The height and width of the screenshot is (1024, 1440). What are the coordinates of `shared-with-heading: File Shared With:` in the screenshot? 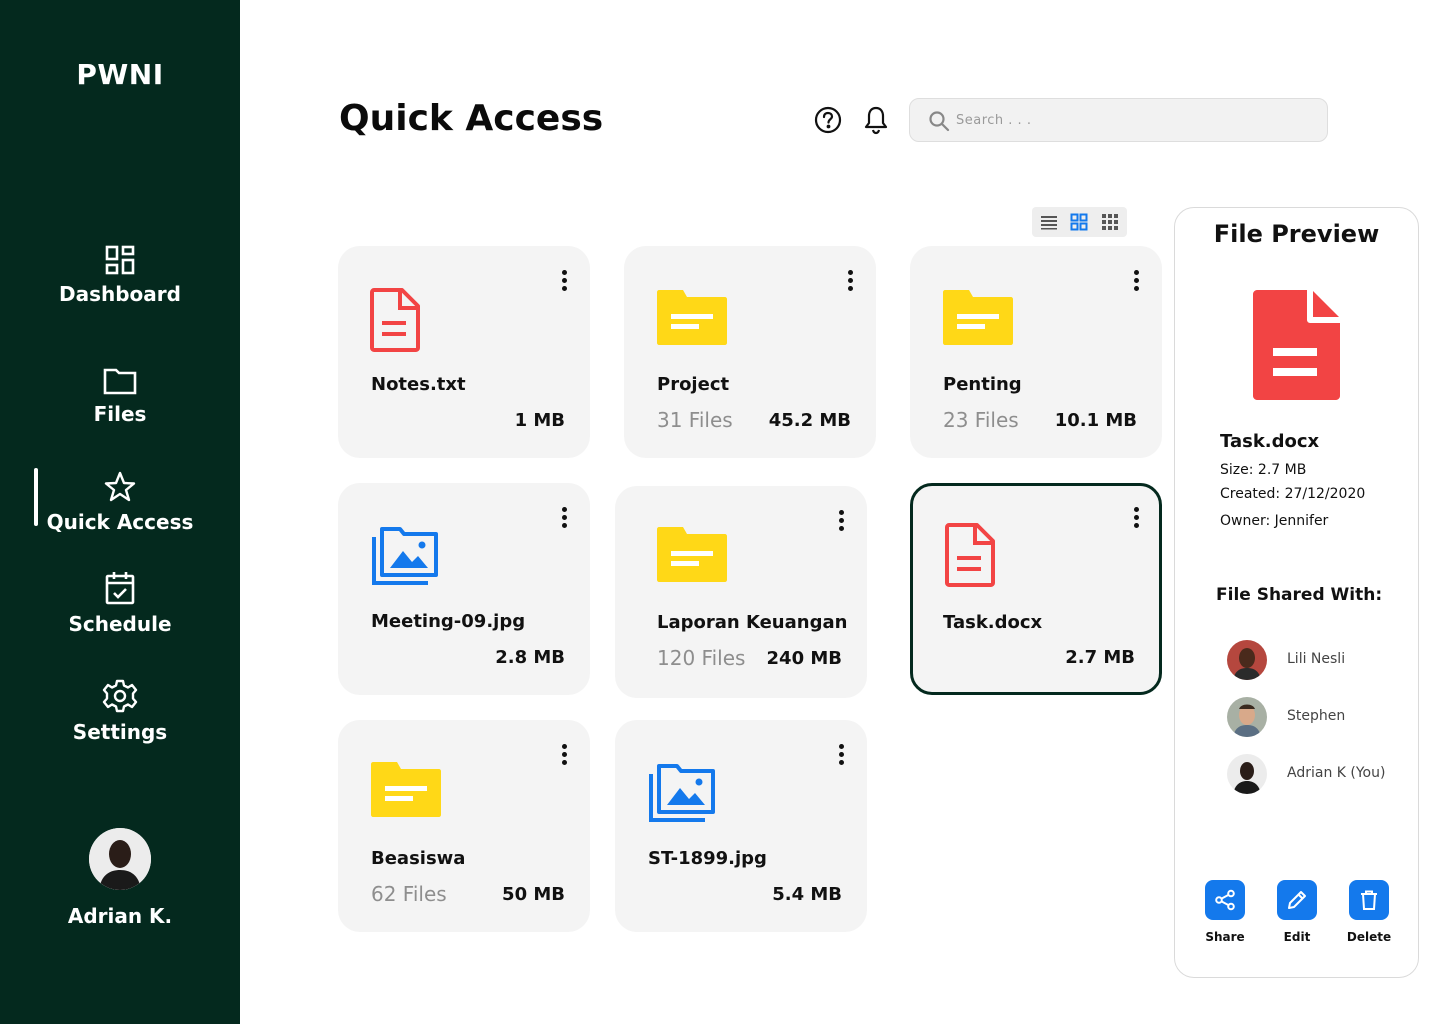 It's located at (1299, 595).